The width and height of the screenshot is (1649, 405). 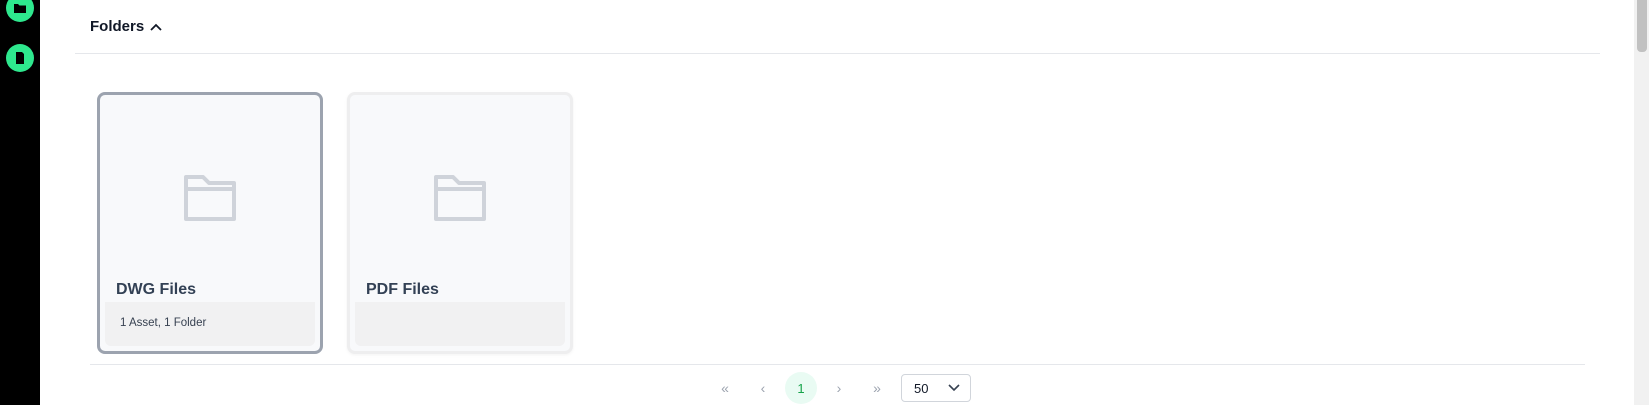 What do you see at coordinates (117, 26) in the screenshot?
I see `section-title: Folders` at bounding box center [117, 26].